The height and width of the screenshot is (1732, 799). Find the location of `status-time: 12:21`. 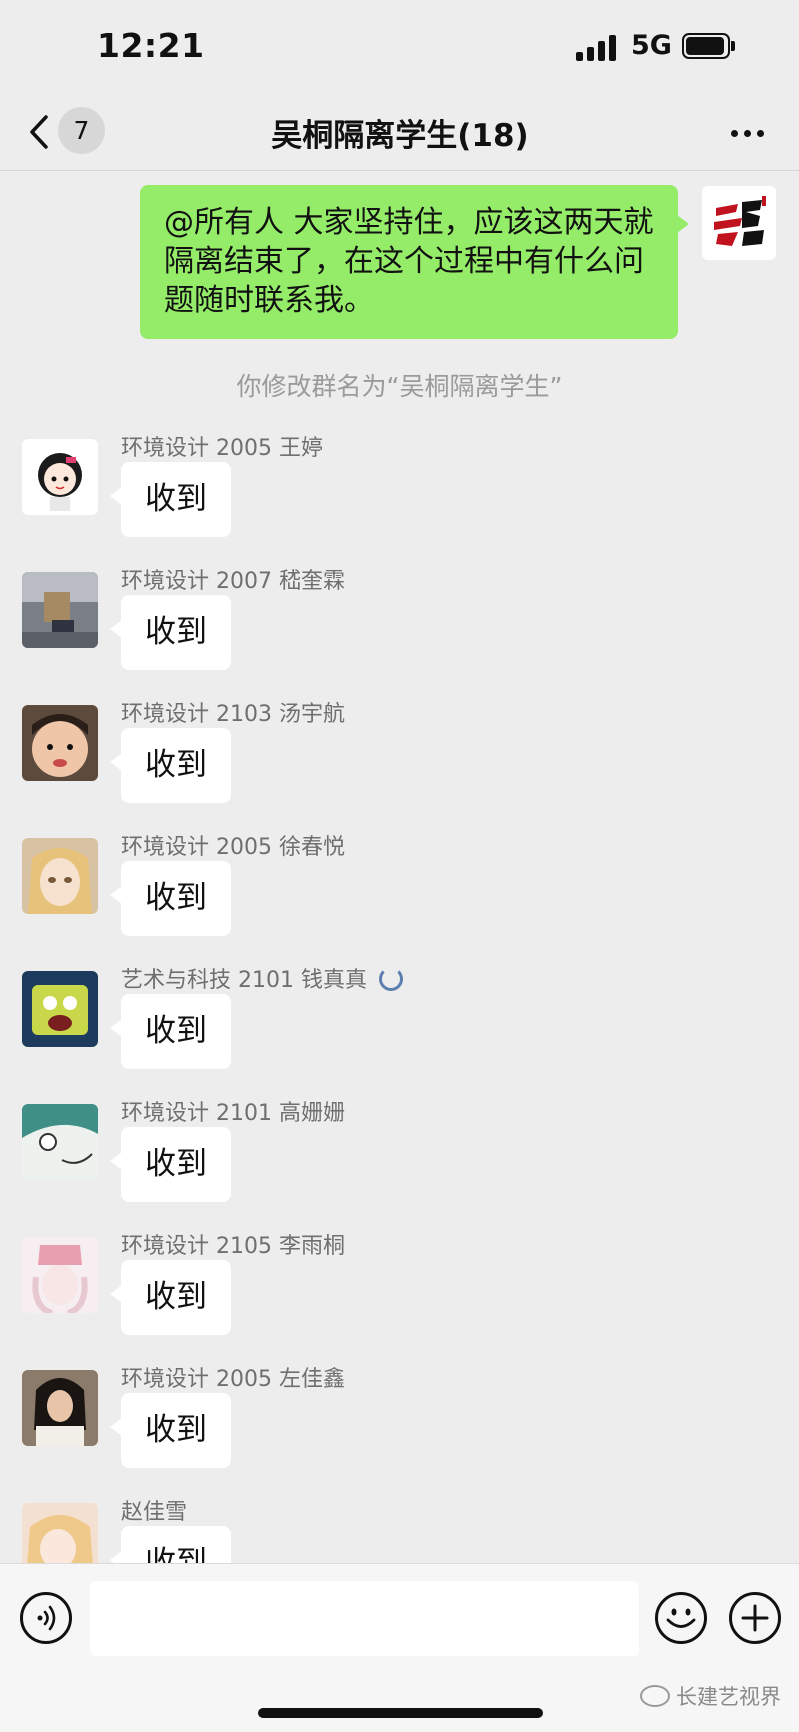

status-time: 12:21 is located at coordinates (151, 45).